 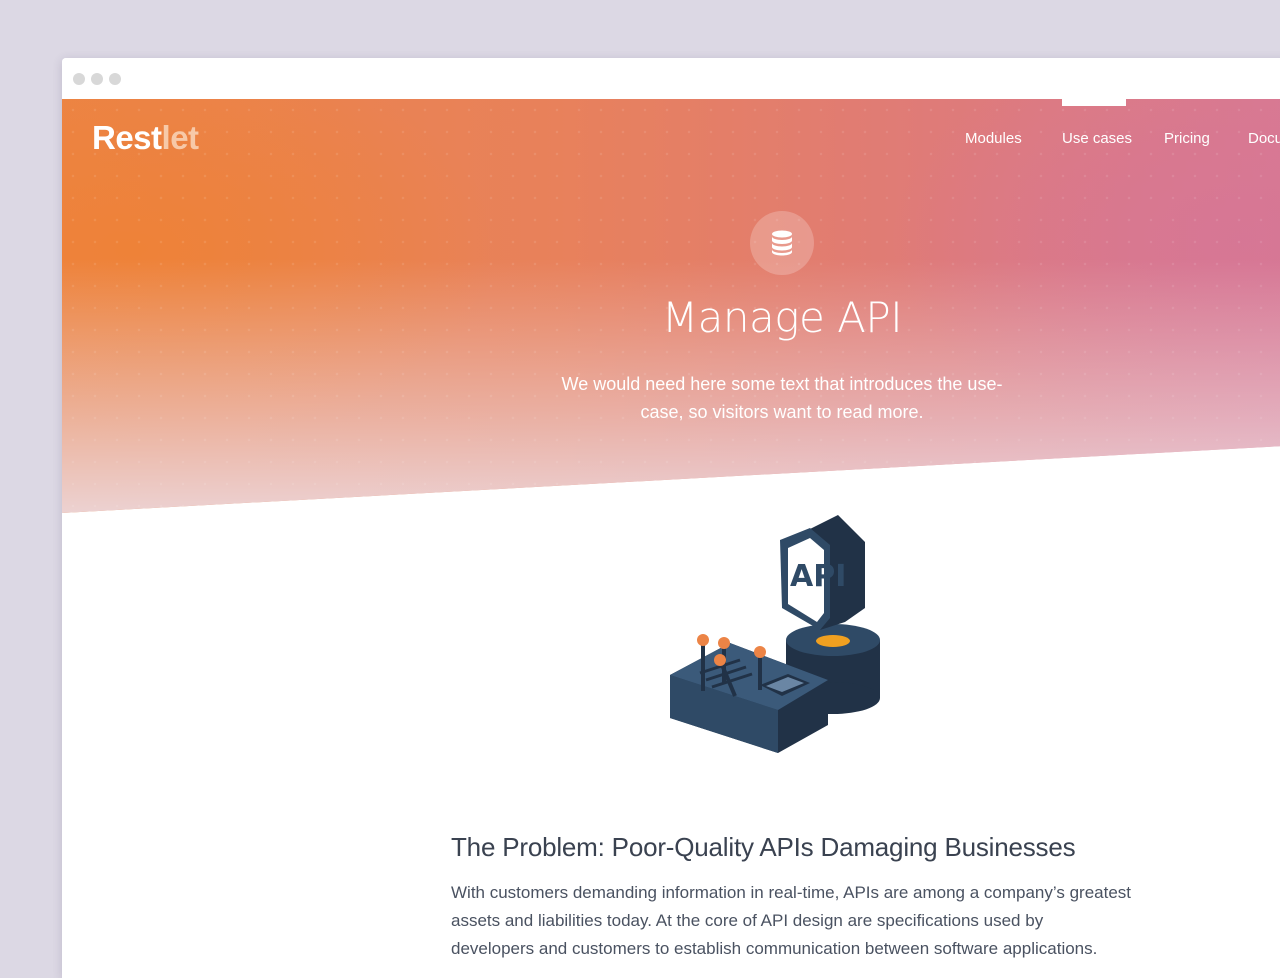 What do you see at coordinates (775, 634) in the screenshot?
I see `api-control-illustration: API` at bounding box center [775, 634].